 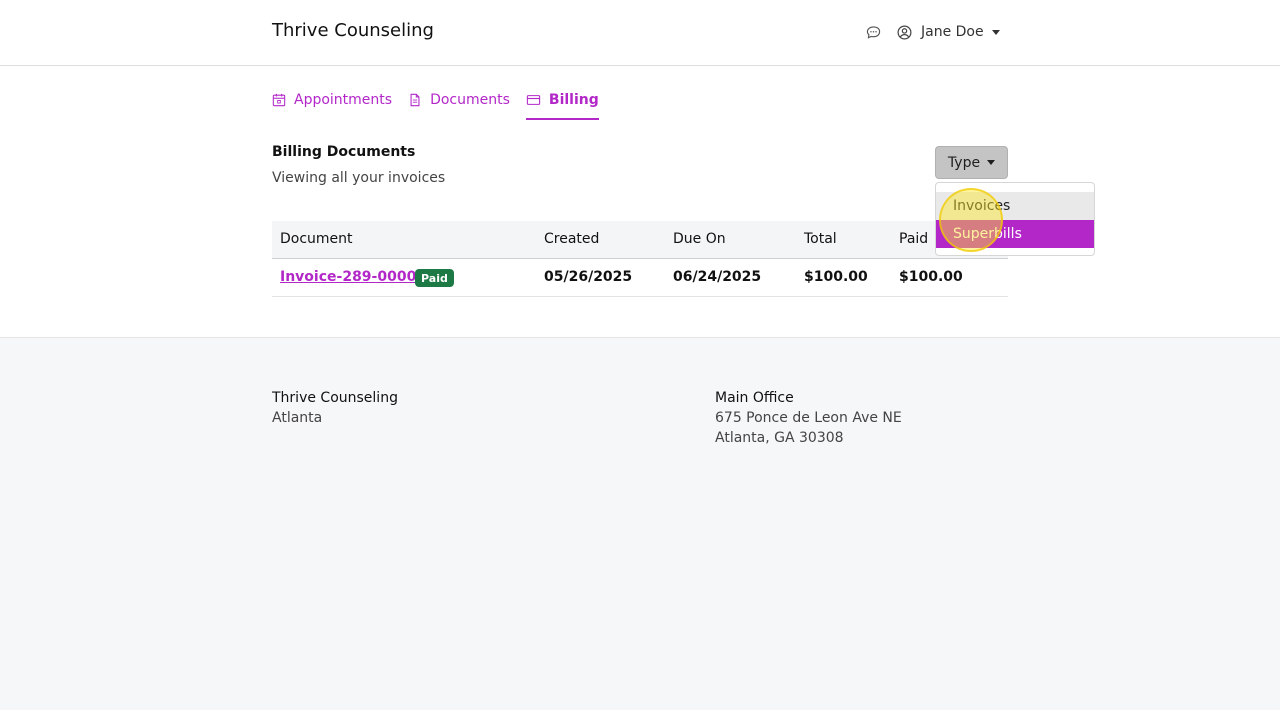 I want to click on tab-billing: Billing, so click(x=562, y=104).